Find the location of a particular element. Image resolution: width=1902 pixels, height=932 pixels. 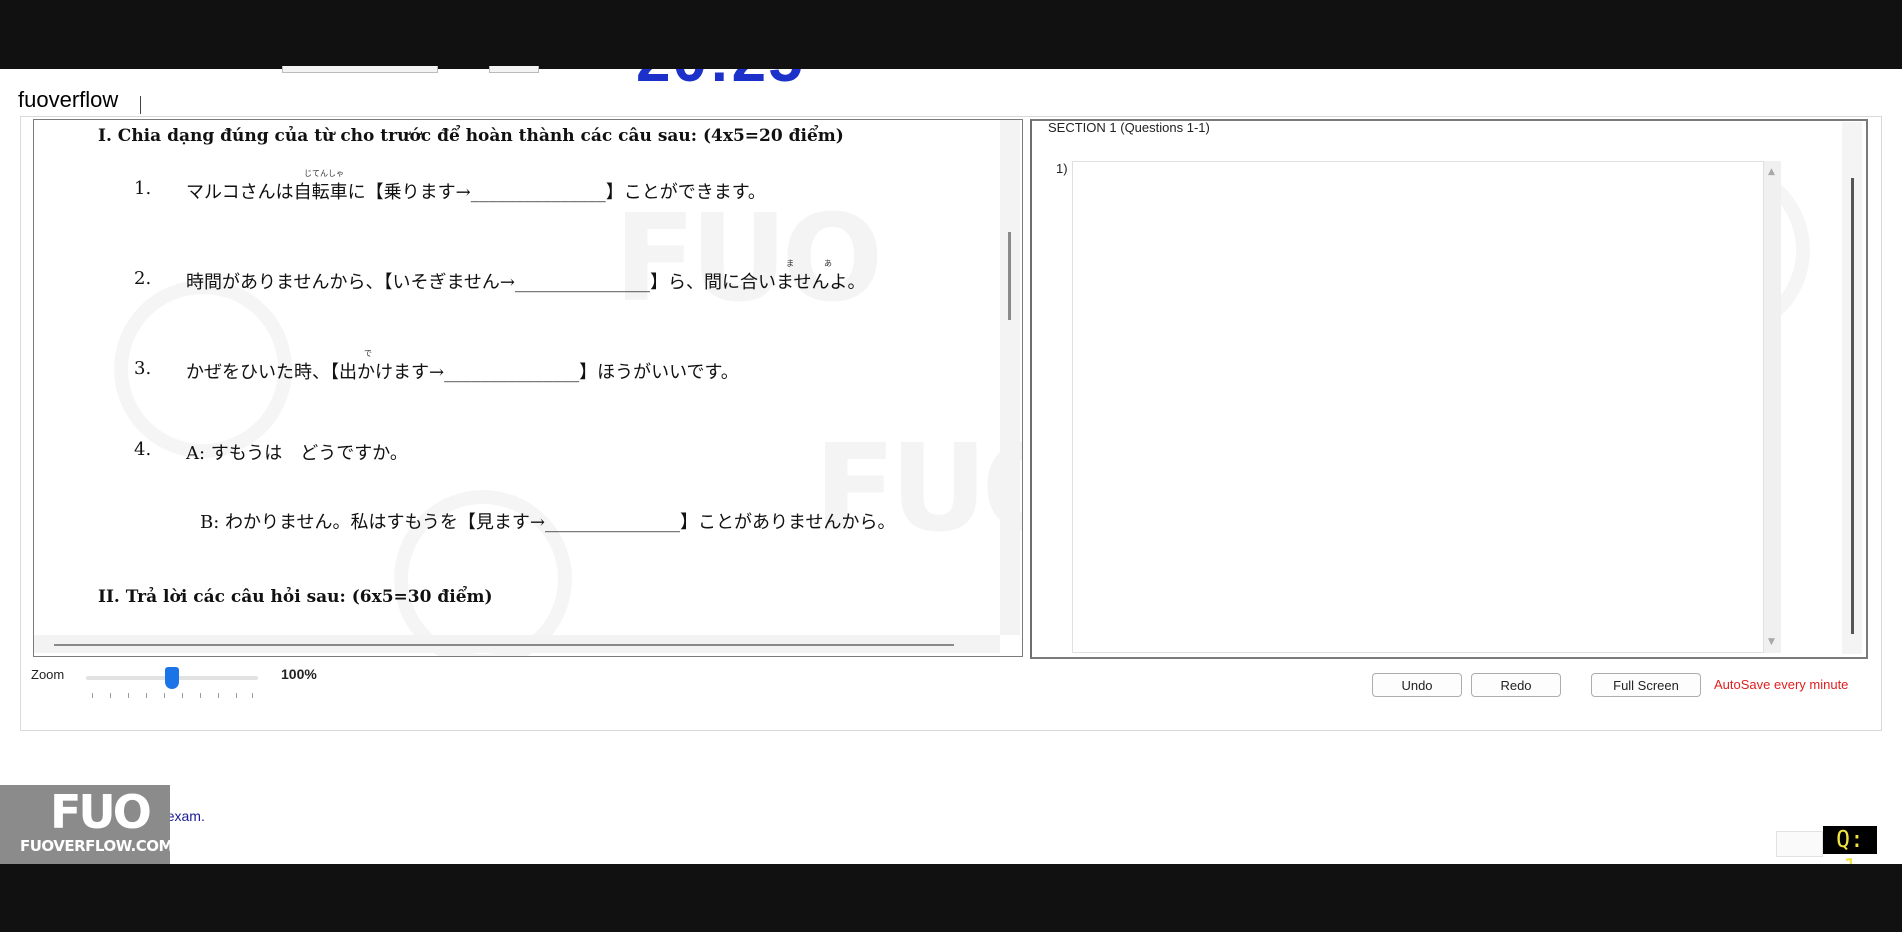

answer-scrollbar: ▲ ▼ is located at coordinates (1772, 407).